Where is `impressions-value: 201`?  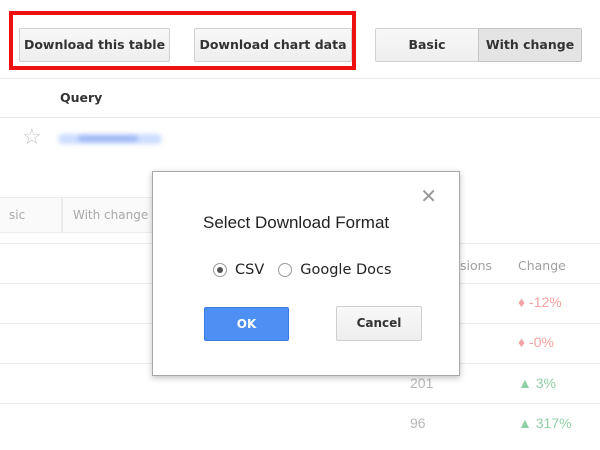 impressions-value: 201 is located at coordinates (422, 383).